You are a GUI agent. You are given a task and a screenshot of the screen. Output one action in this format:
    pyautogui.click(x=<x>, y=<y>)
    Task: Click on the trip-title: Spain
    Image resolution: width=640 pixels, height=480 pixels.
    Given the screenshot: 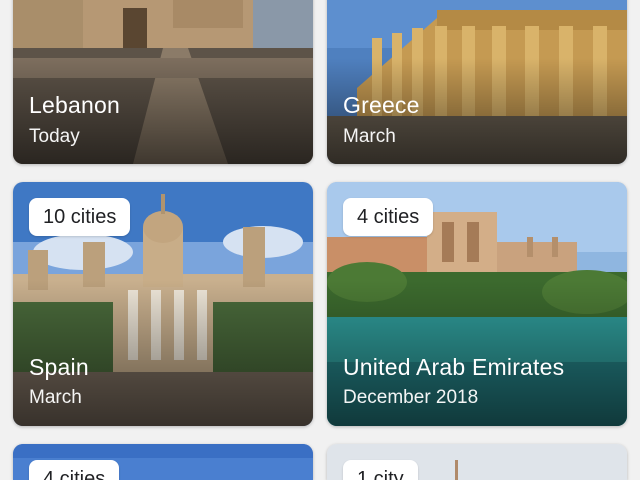 What is the action you would take?
    pyautogui.click(x=59, y=367)
    